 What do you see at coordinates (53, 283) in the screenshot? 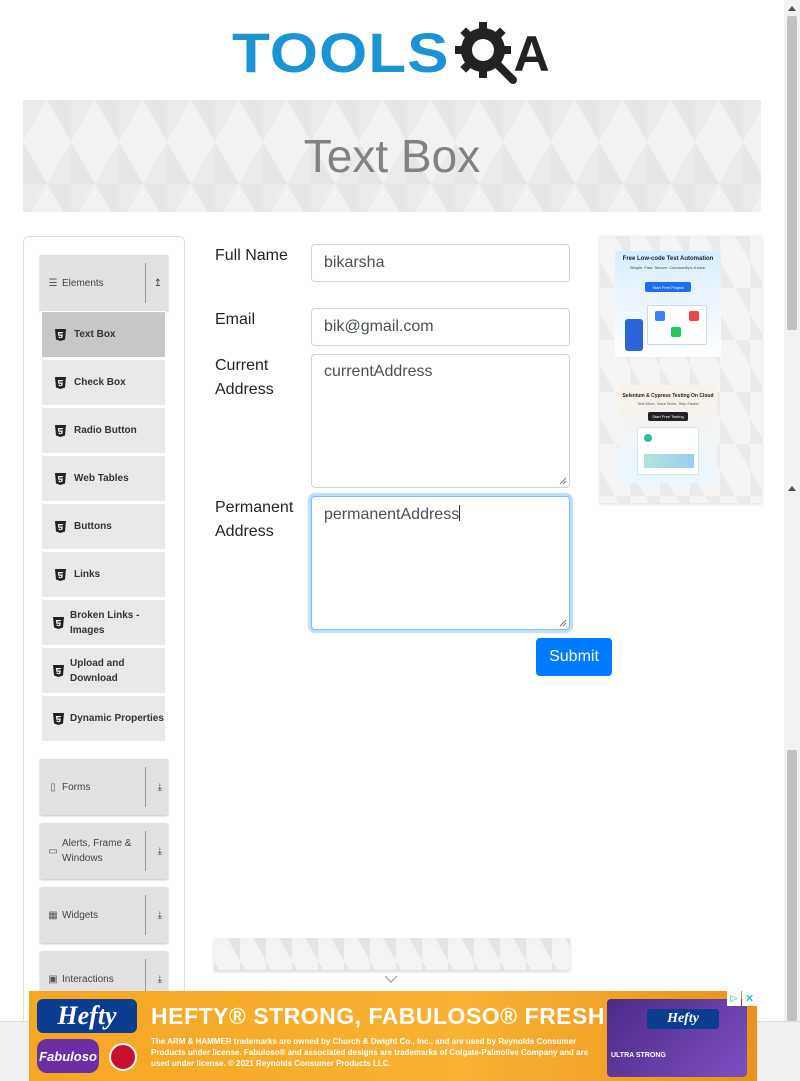
I see `list-icon: ☰` at bounding box center [53, 283].